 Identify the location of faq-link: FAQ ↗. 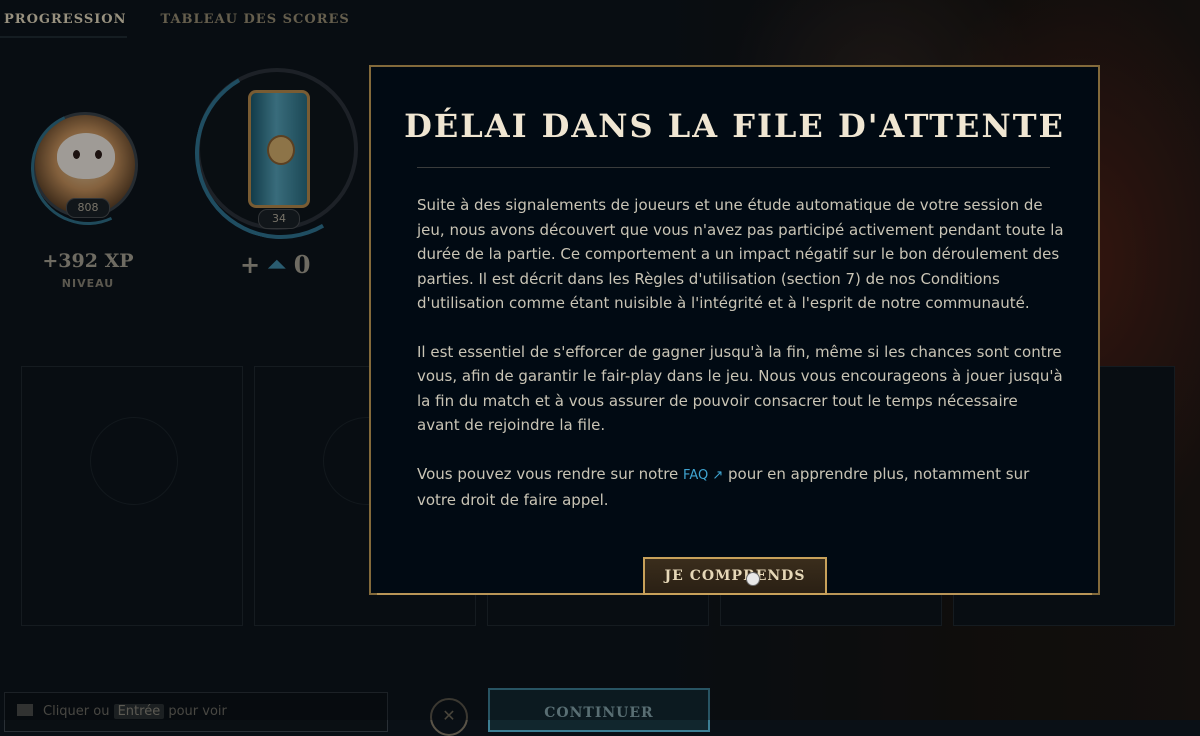
(703, 475).